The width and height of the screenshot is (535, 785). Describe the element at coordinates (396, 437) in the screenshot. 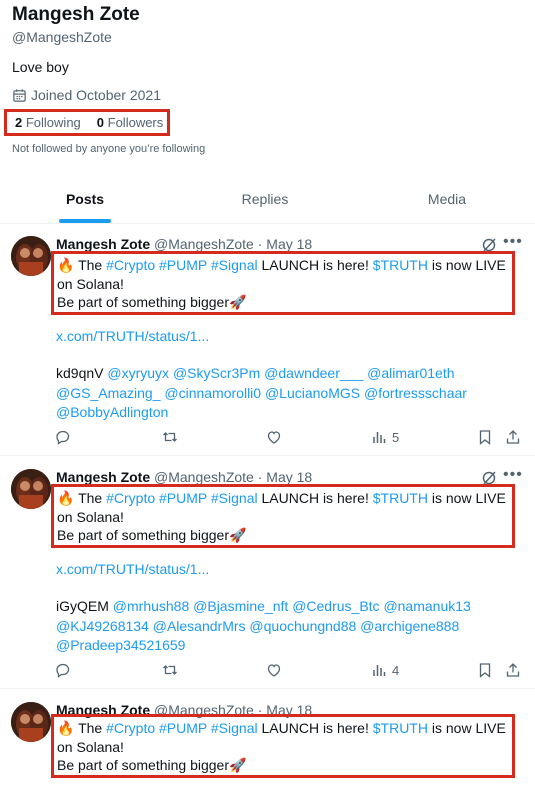

I see `views-count: 5` at that location.